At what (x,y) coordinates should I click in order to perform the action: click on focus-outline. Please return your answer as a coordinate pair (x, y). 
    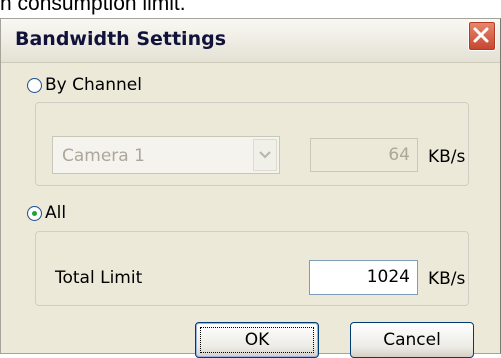
    Looking at the image, I should click on (257, 340).